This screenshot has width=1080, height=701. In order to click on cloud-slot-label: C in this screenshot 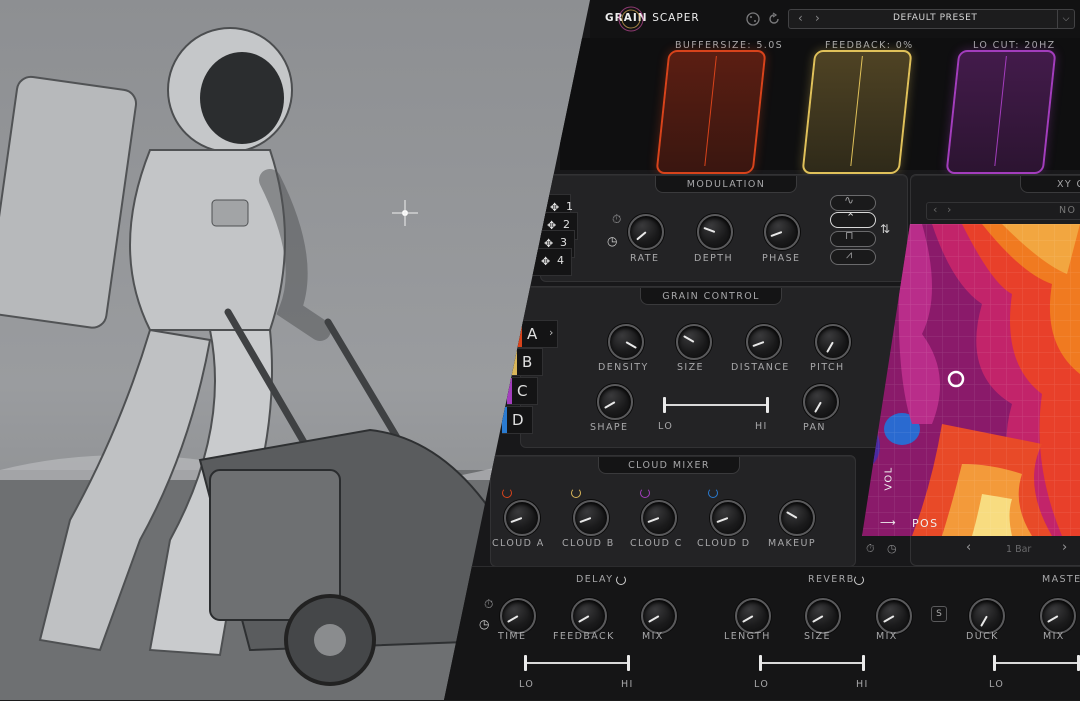, I will do `click(522, 391)`.